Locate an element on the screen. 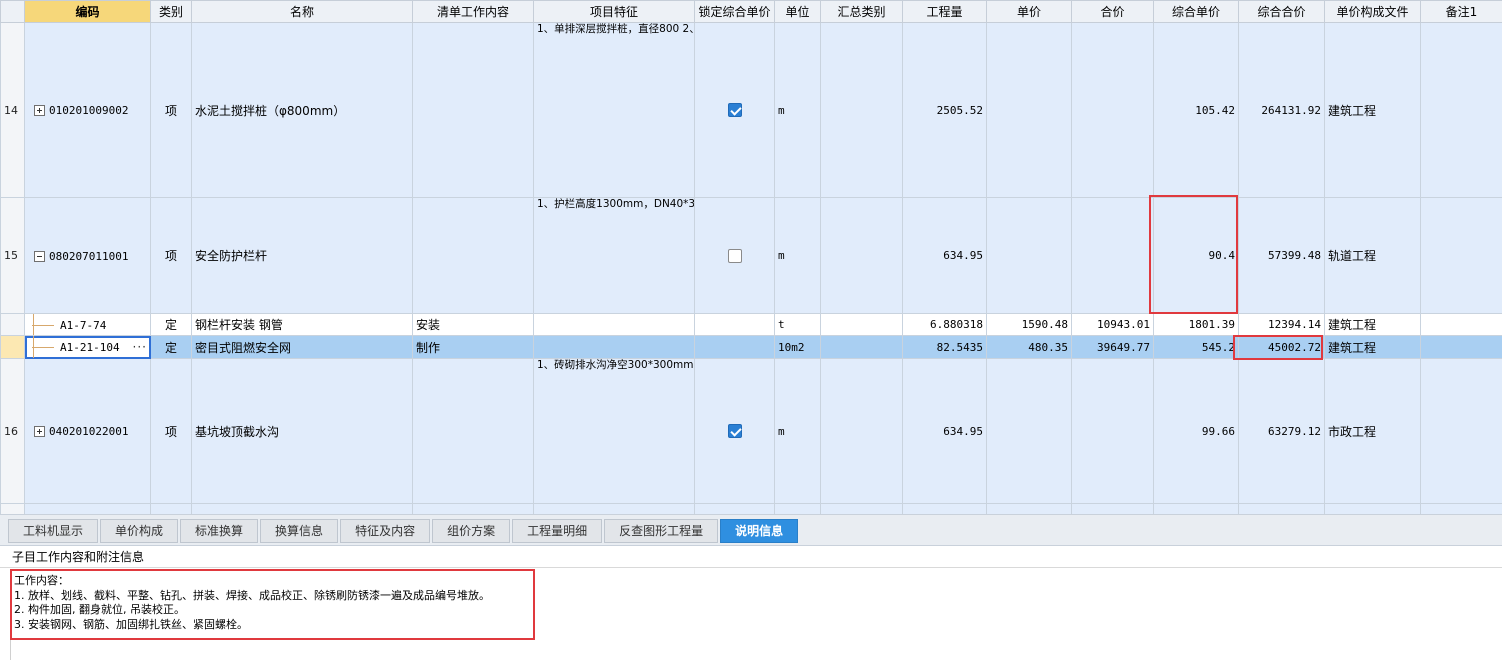 The width and height of the screenshot is (1502, 660). col-header-qty: 工程量 is located at coordinates (944, 11).